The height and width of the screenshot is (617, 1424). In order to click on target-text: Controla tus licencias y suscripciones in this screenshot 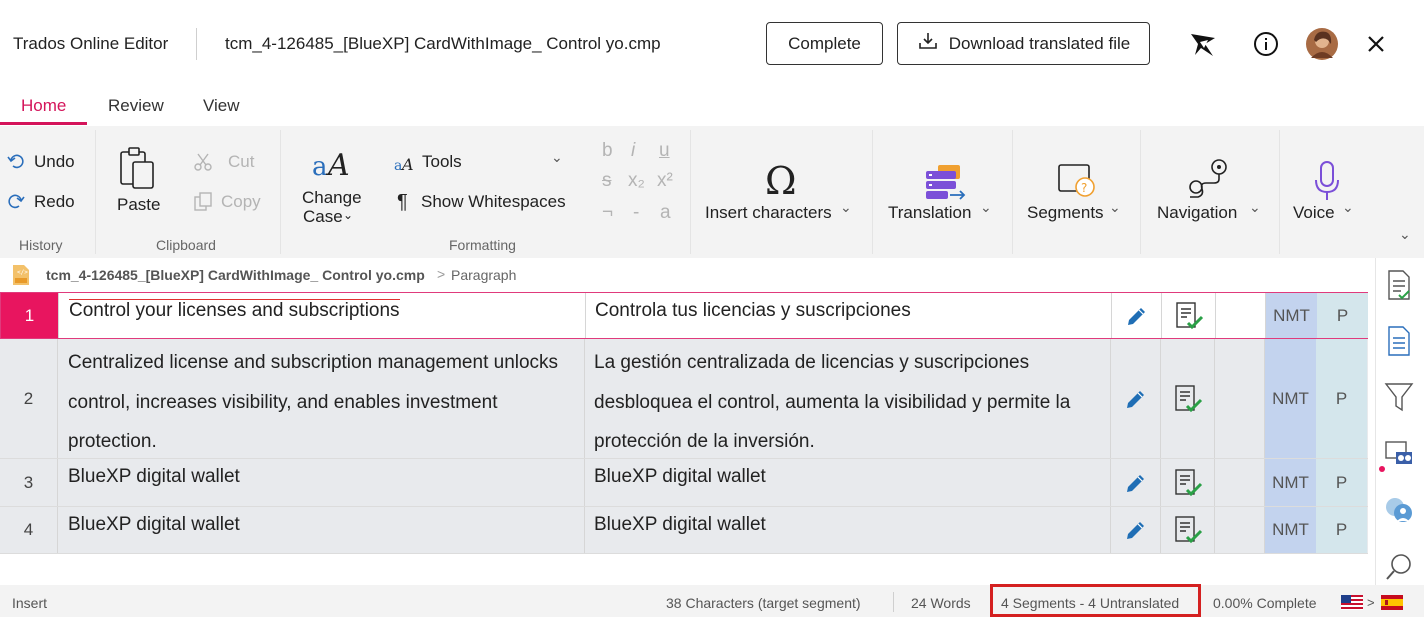, I will do `click(753, 310)`.